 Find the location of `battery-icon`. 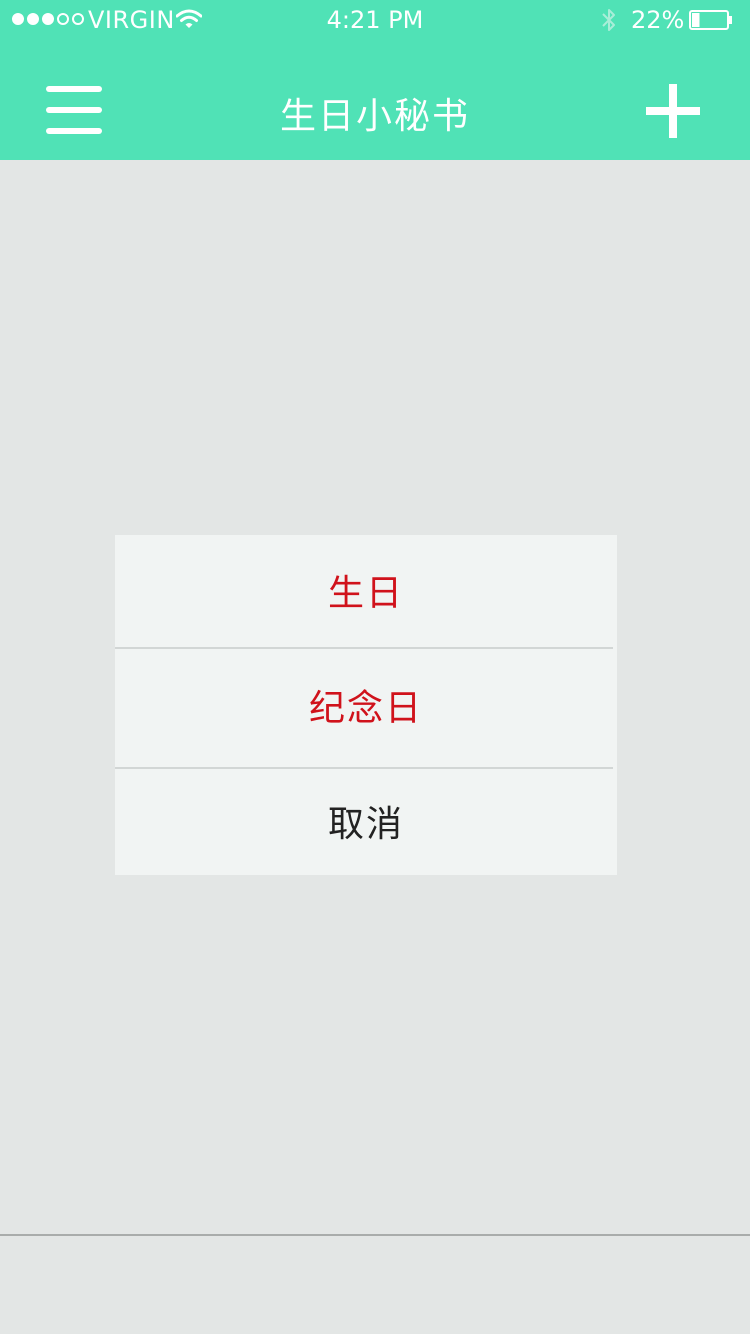

battery-icon is located at coordinates (710, 20).